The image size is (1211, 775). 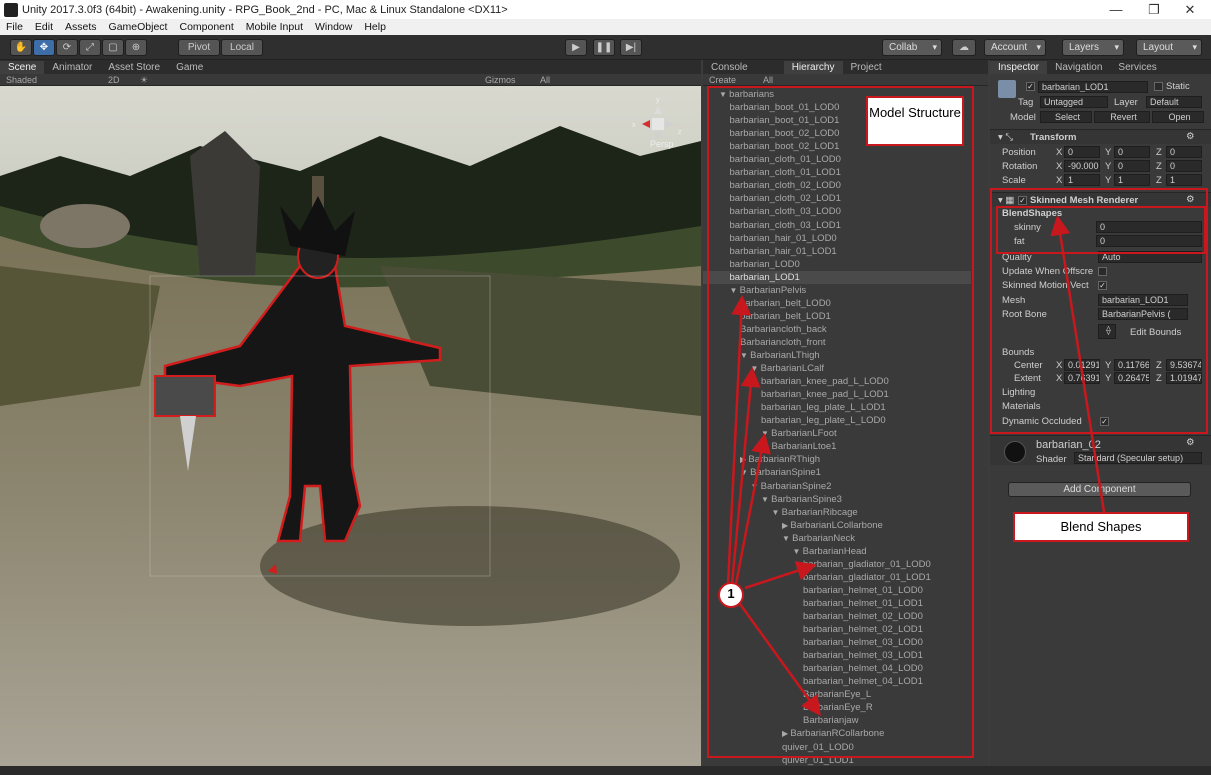 I want to click on marker-number-1: 1, so click(x=731, y=593).